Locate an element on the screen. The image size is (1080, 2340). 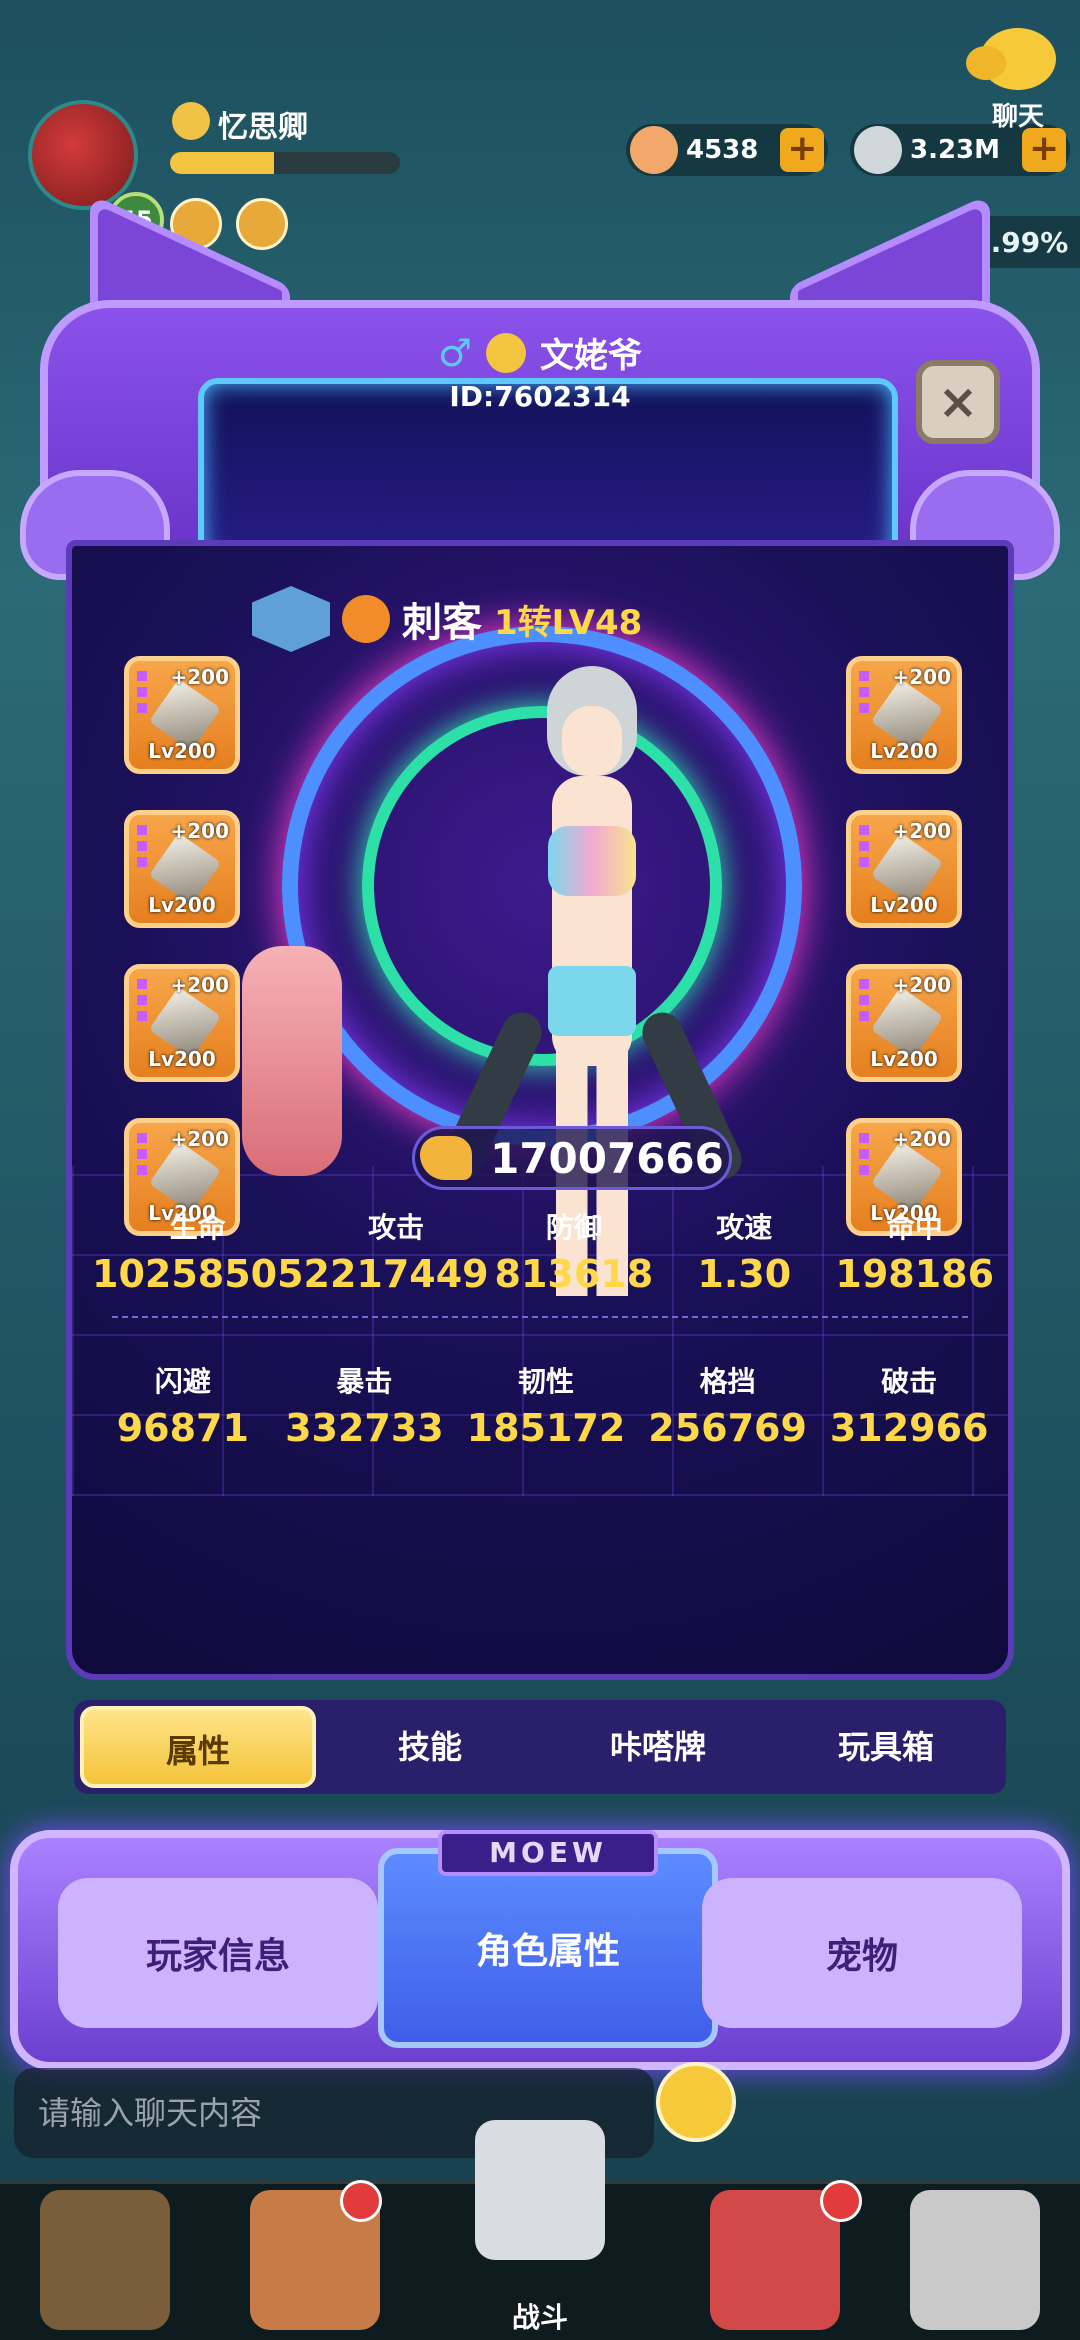
stat-label: 格挡 is located at coordinates (727, 1381).